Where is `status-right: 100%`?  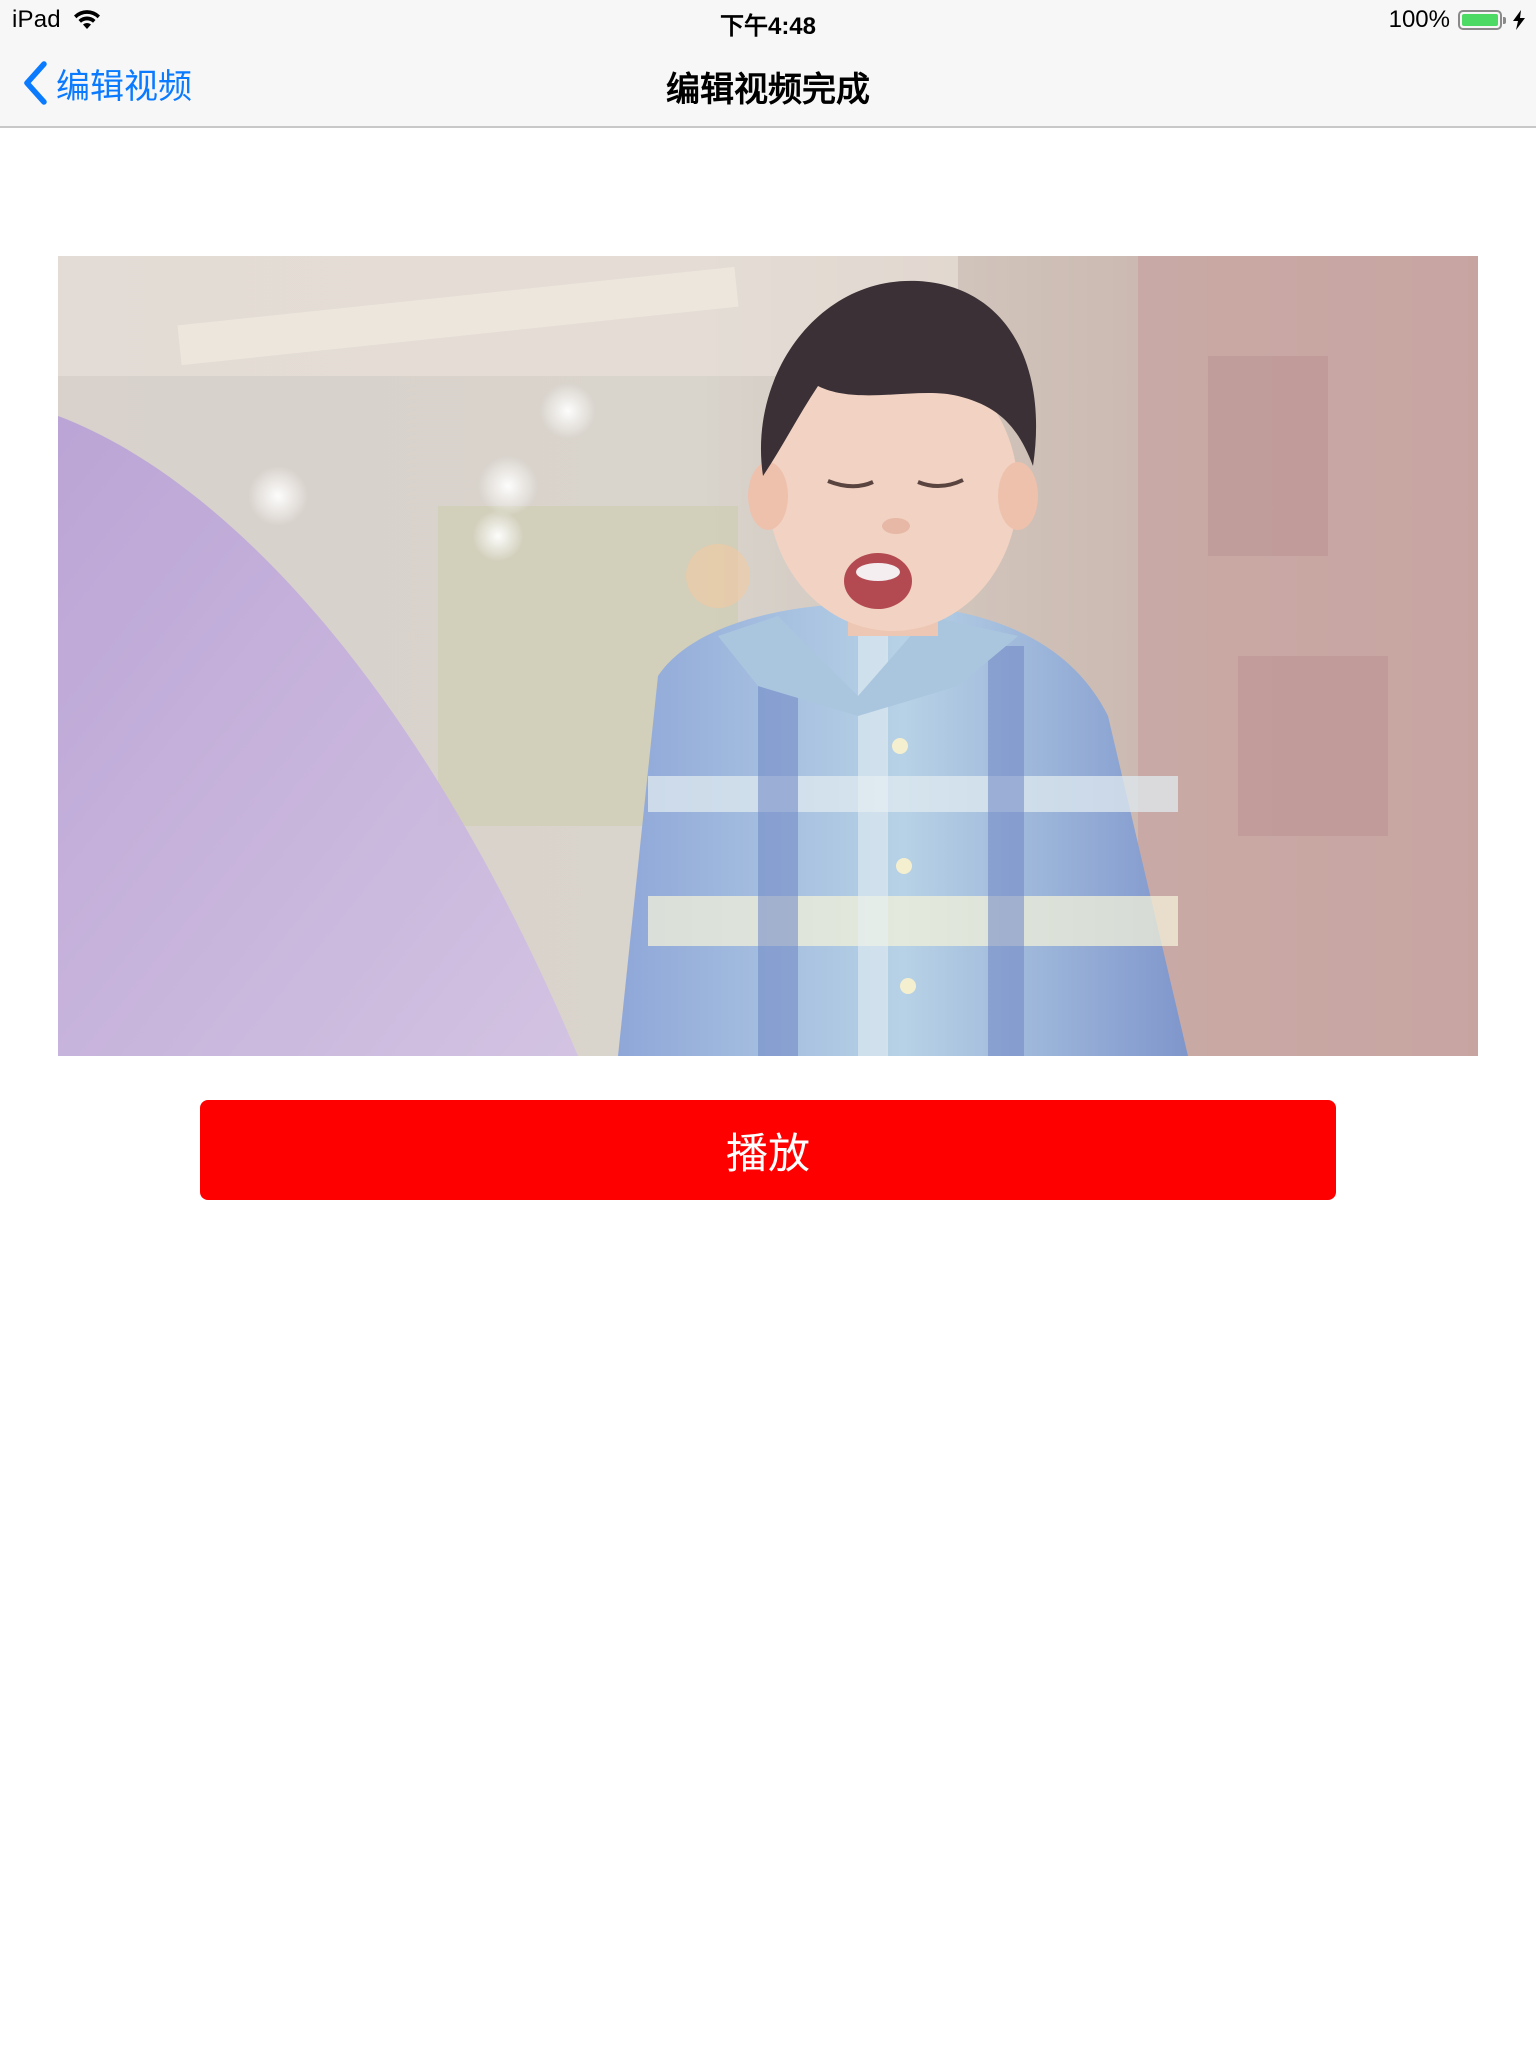 status-right: 100% is located at coordinates (1457, 20).